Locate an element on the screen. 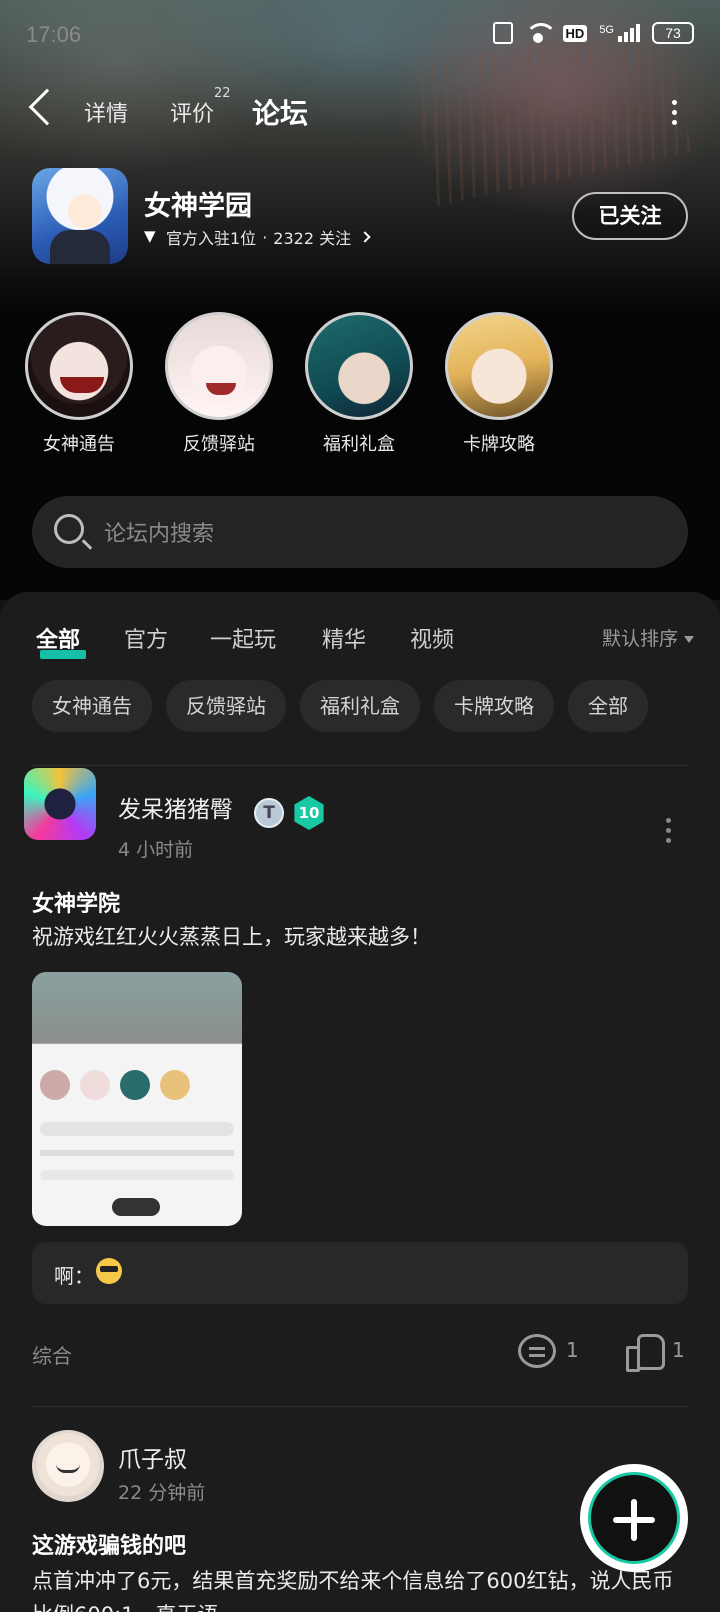 The image size is (720, 1612). more-options-icon is located at coordinates (675, 113).